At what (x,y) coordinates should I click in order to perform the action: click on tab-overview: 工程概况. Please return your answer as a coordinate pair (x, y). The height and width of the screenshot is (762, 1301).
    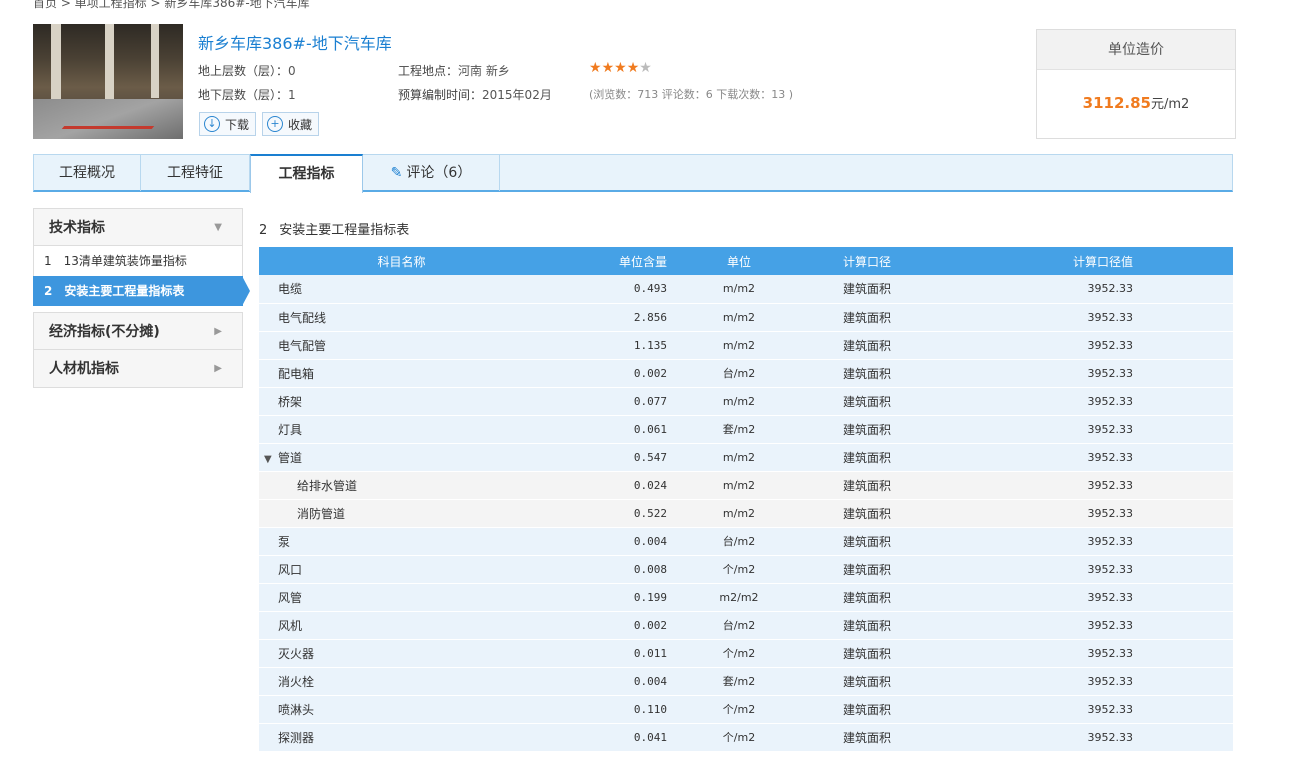
    Looking at the image, I should click on (87, 173).